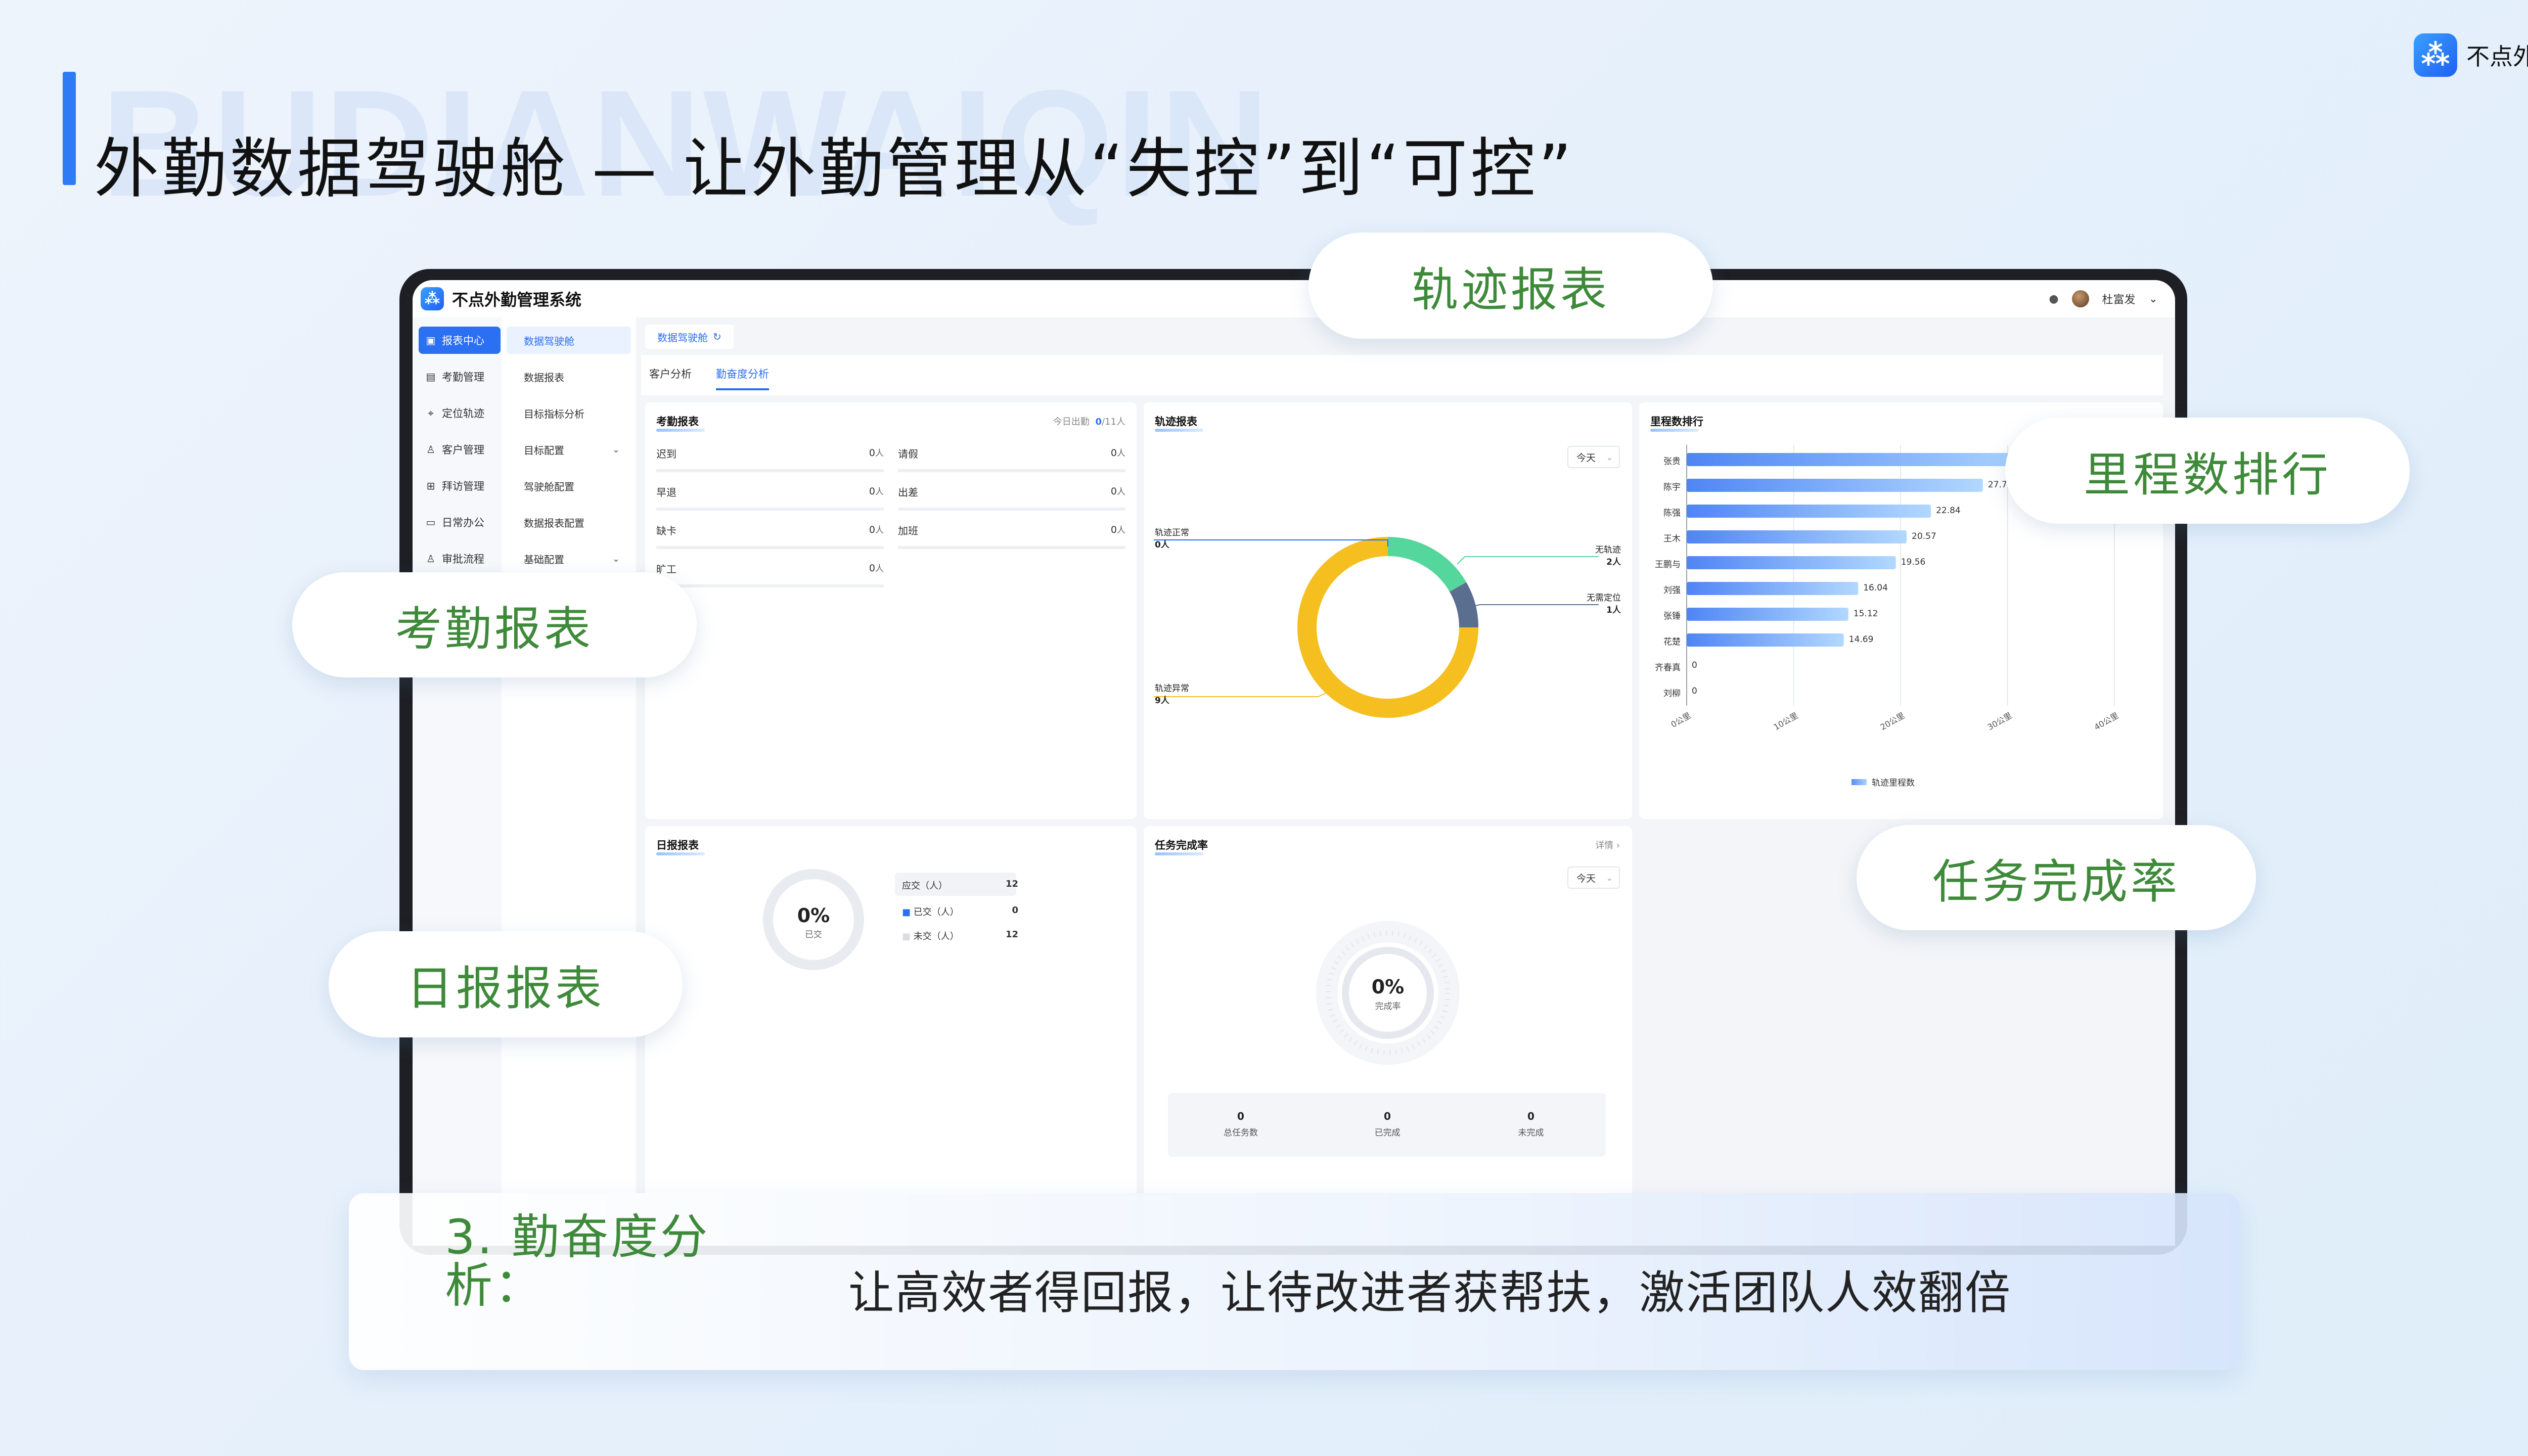  What do you see at coordinates (554, 523) in the screenshot?
I see `subnav-item-label: 数据报表配置` at bounding box center [554, 523].